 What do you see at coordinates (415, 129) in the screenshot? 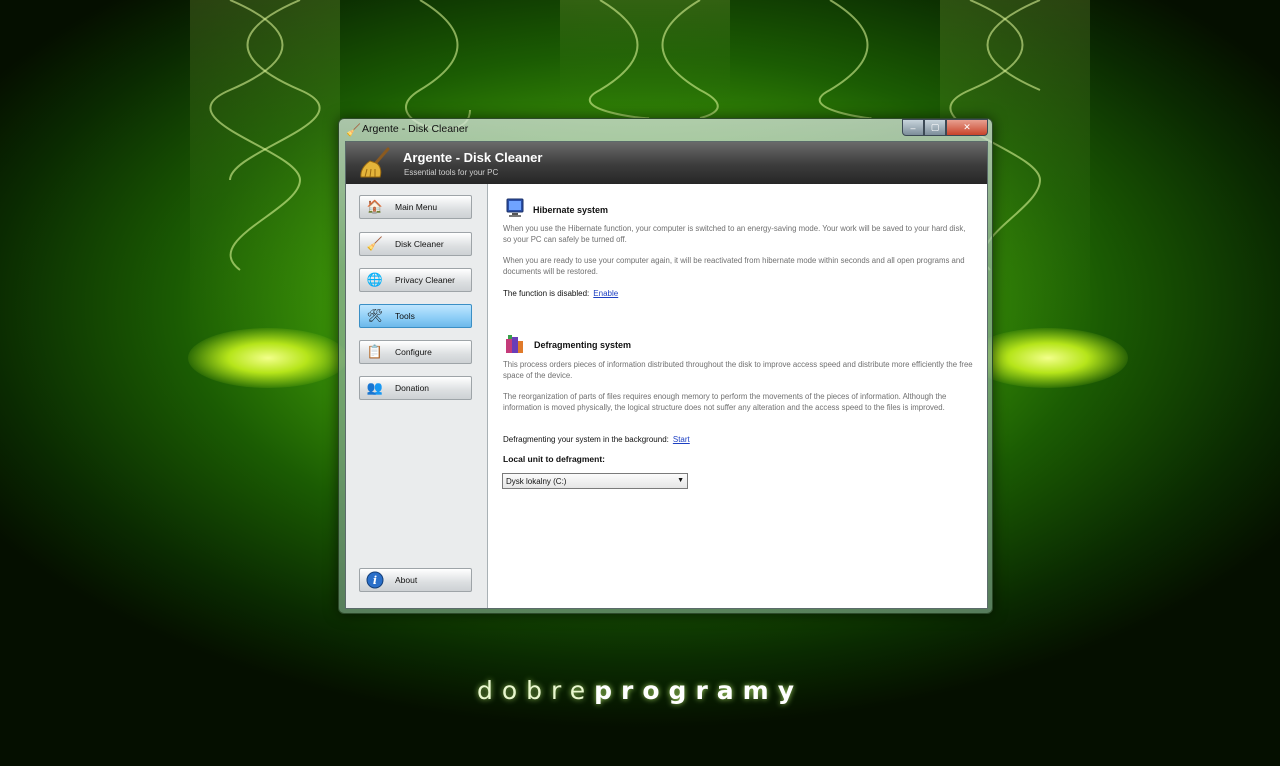
I see `window-title: Argente - Disk Cleaner` at bounding box center [415, 129].